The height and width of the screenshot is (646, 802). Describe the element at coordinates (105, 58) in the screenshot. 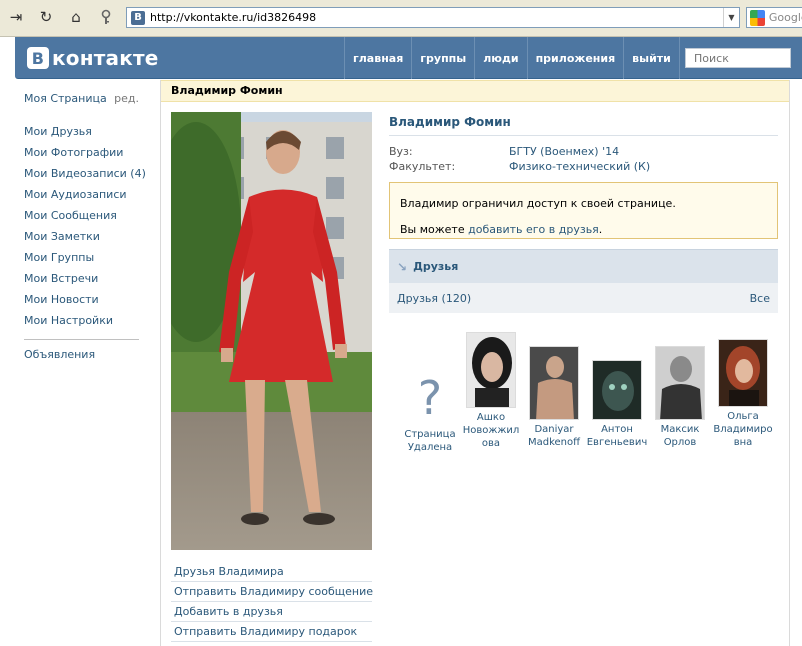

I see `vk-logo-text: контакте` at that location.